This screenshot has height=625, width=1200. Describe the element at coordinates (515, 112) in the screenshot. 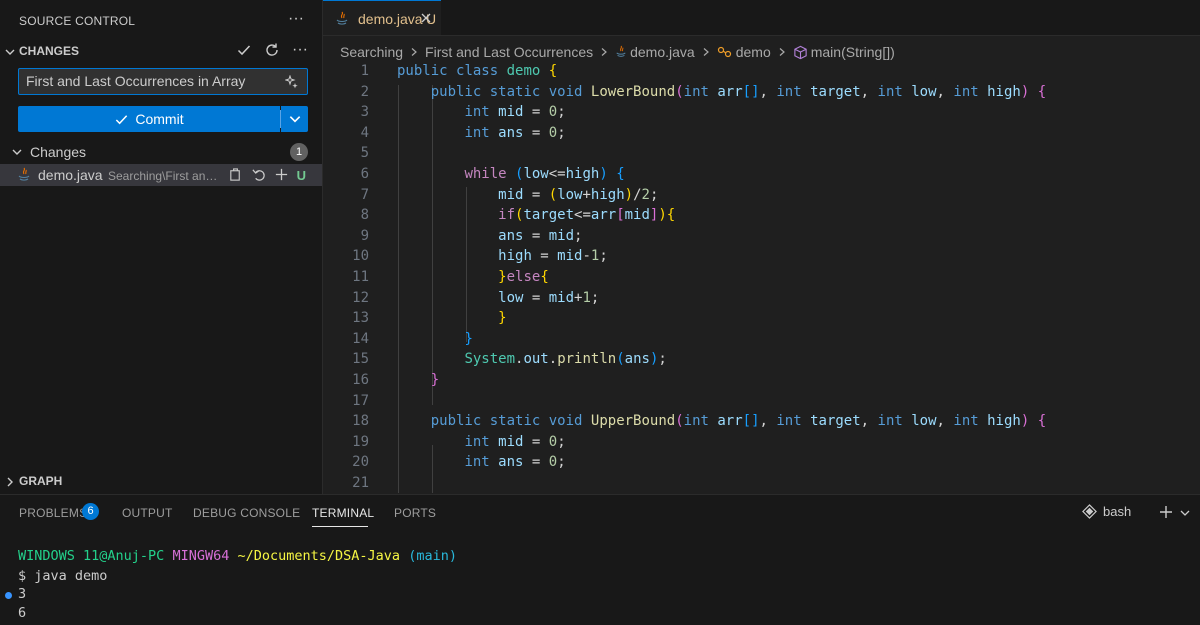

I see `code-text: int mid = 0;` at that location.